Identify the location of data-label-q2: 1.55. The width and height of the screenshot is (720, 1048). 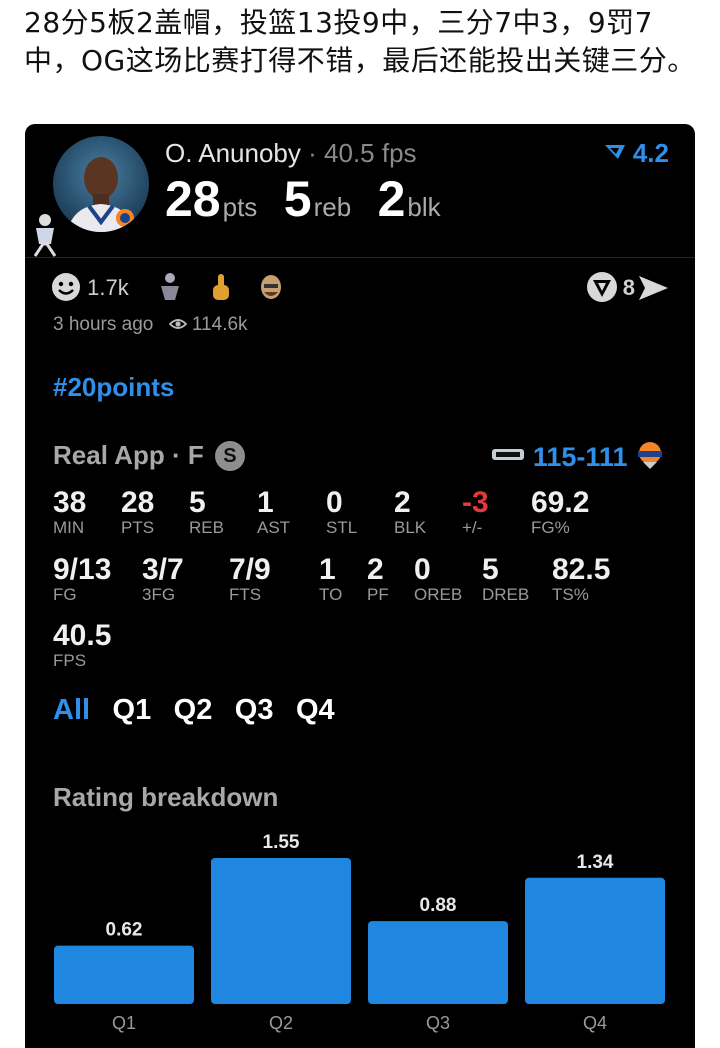
(281, 842).